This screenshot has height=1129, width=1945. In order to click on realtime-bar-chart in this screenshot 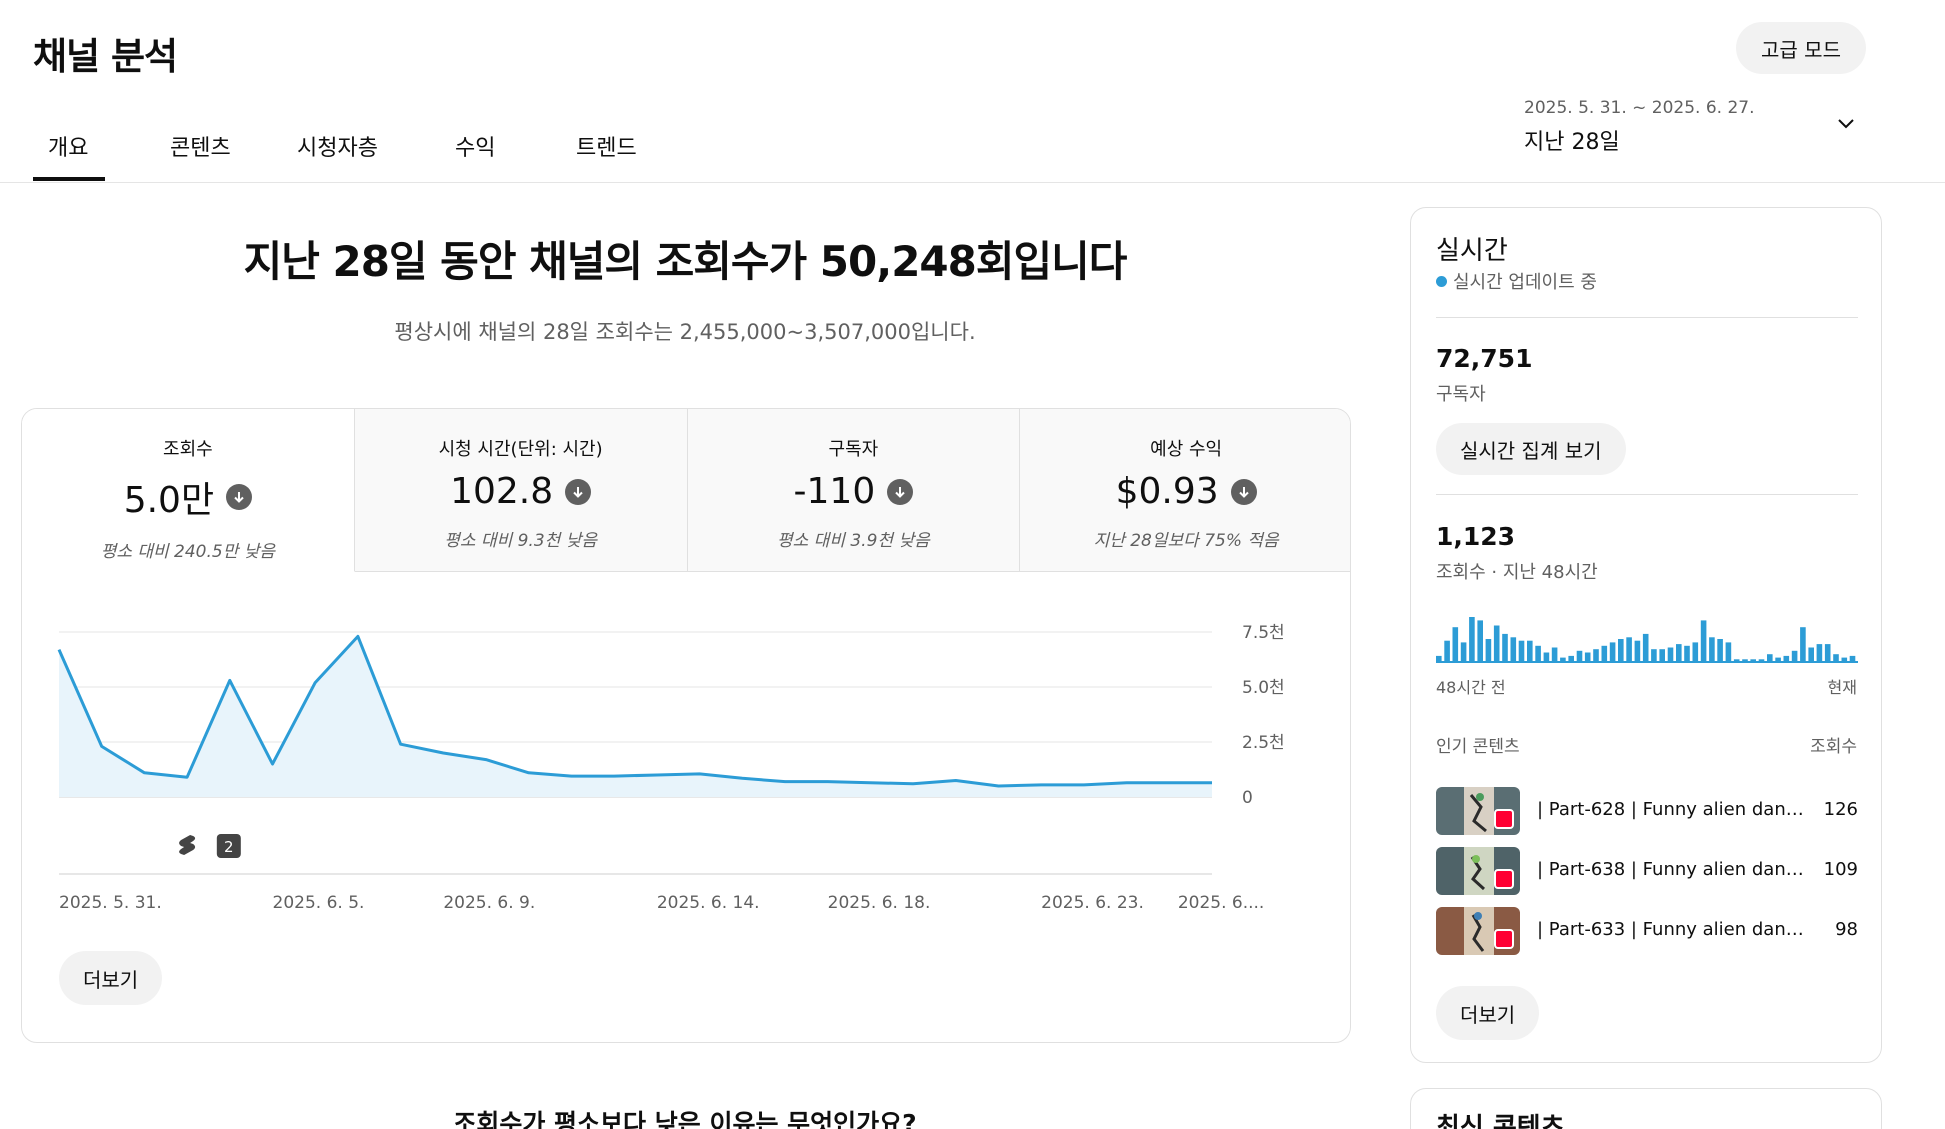, I will do `click(1647, 638)`.